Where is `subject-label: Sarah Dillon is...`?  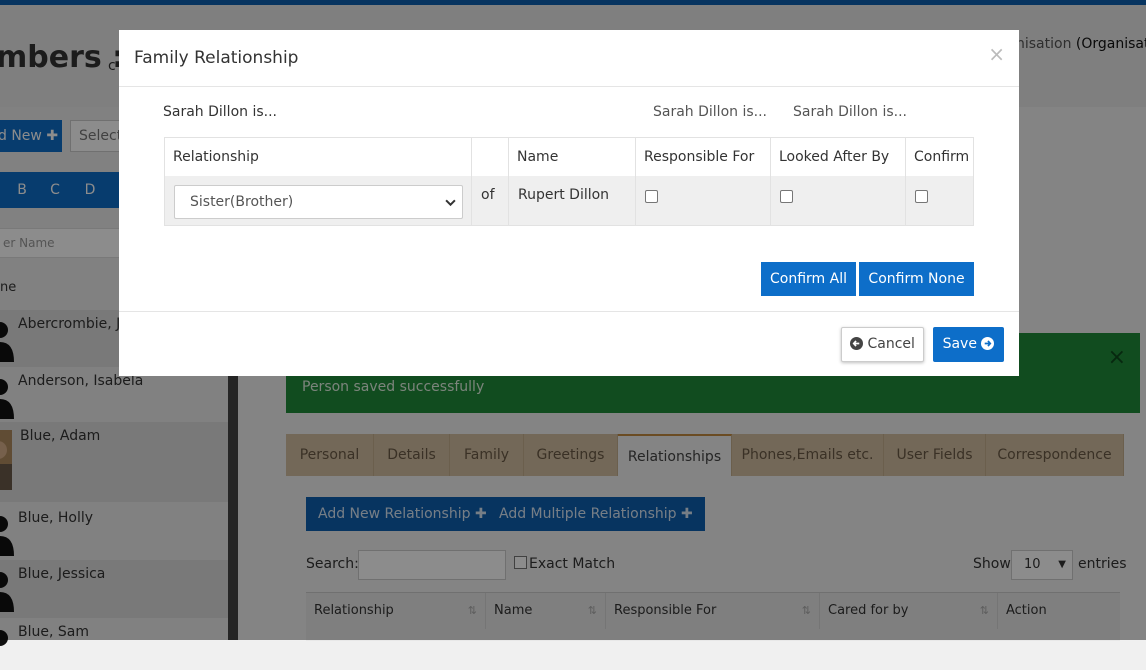 subject-label: Sarah Dillon is... is located at coordinates (220, 112).